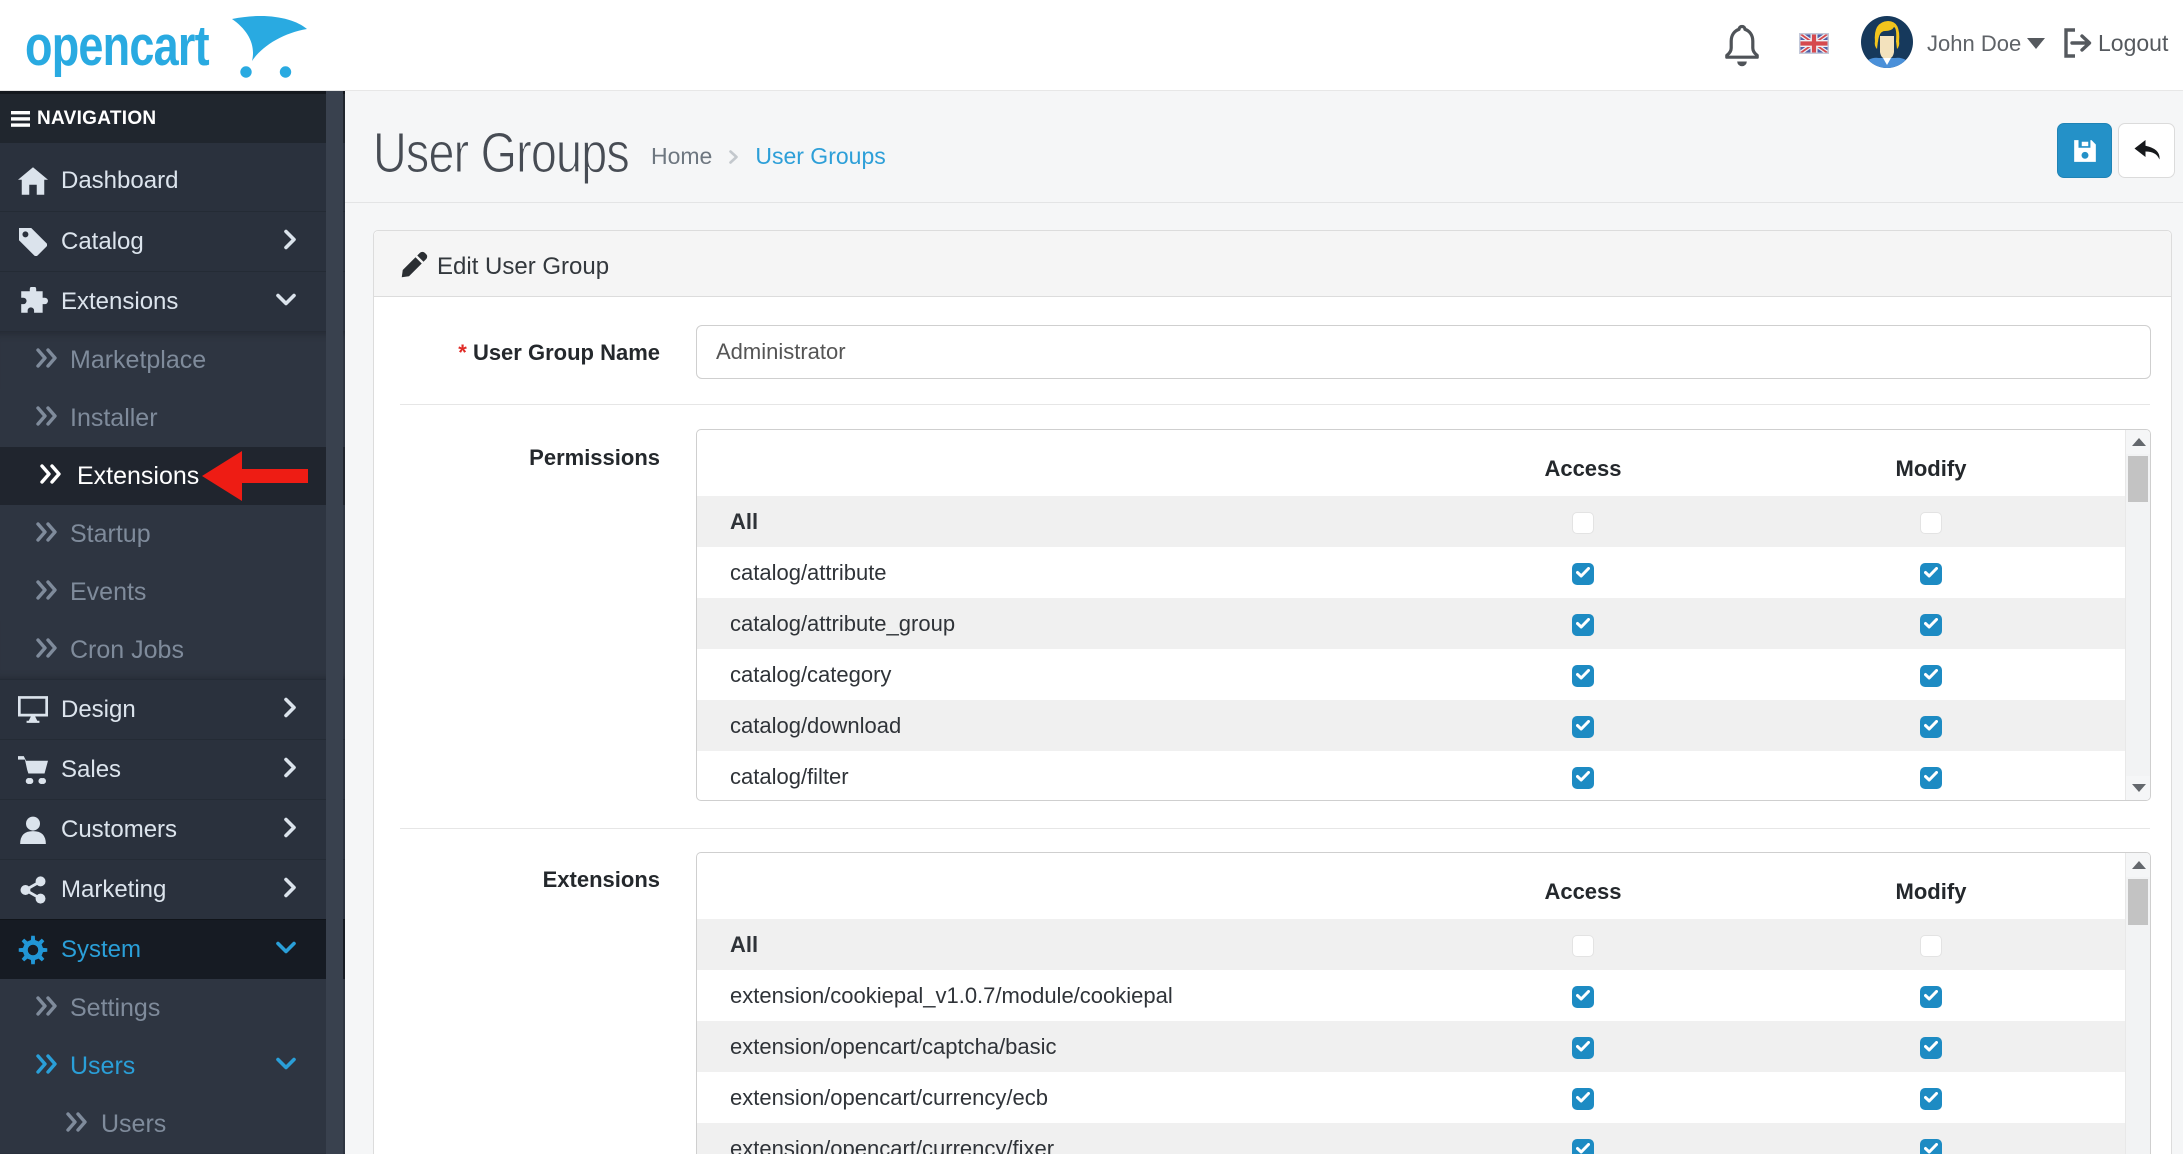 This screenshot has width=2183, height=1154. Describe the element at coordinates (117, 45) in the screenshot. I see `svg-text: opencart` at that location.